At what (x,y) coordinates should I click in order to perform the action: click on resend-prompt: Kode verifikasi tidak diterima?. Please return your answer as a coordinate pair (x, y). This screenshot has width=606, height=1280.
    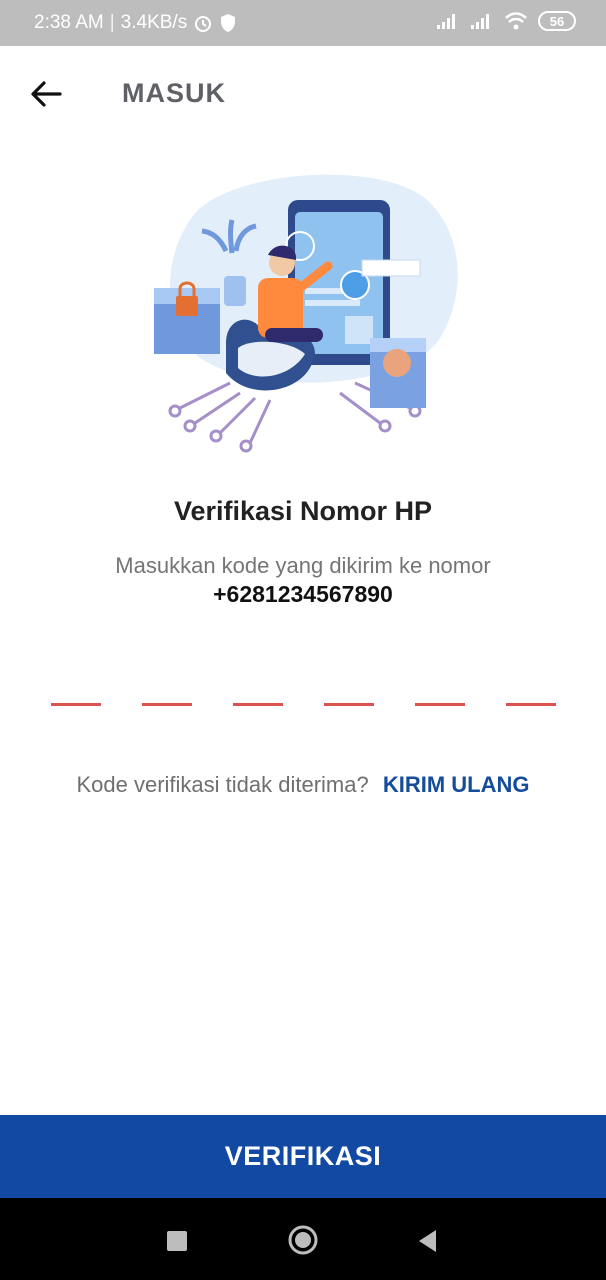
    Looking at the image, I should click on (222, 784).